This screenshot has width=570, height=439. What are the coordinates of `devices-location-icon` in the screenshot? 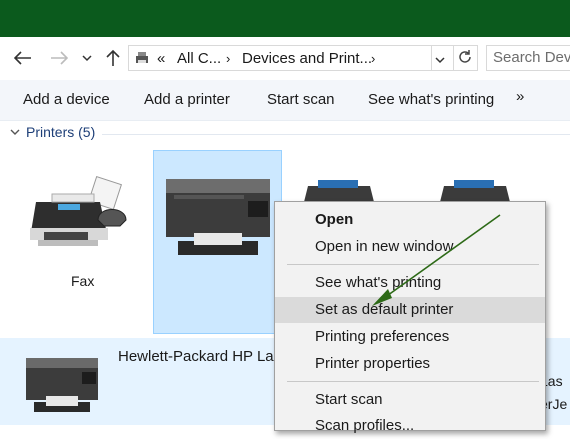 It's located at (142, 57).